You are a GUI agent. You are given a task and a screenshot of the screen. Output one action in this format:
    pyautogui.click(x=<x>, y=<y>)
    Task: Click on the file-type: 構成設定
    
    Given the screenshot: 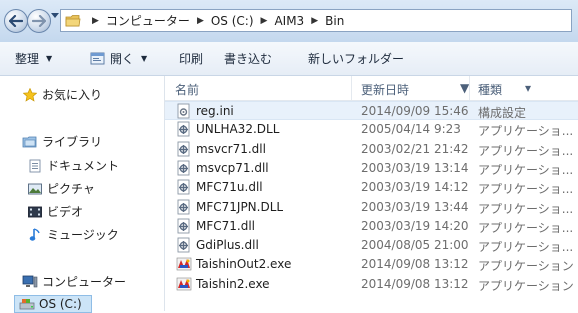 What is the action you would take?
    pyautogui.click(x=502, y=113)
    